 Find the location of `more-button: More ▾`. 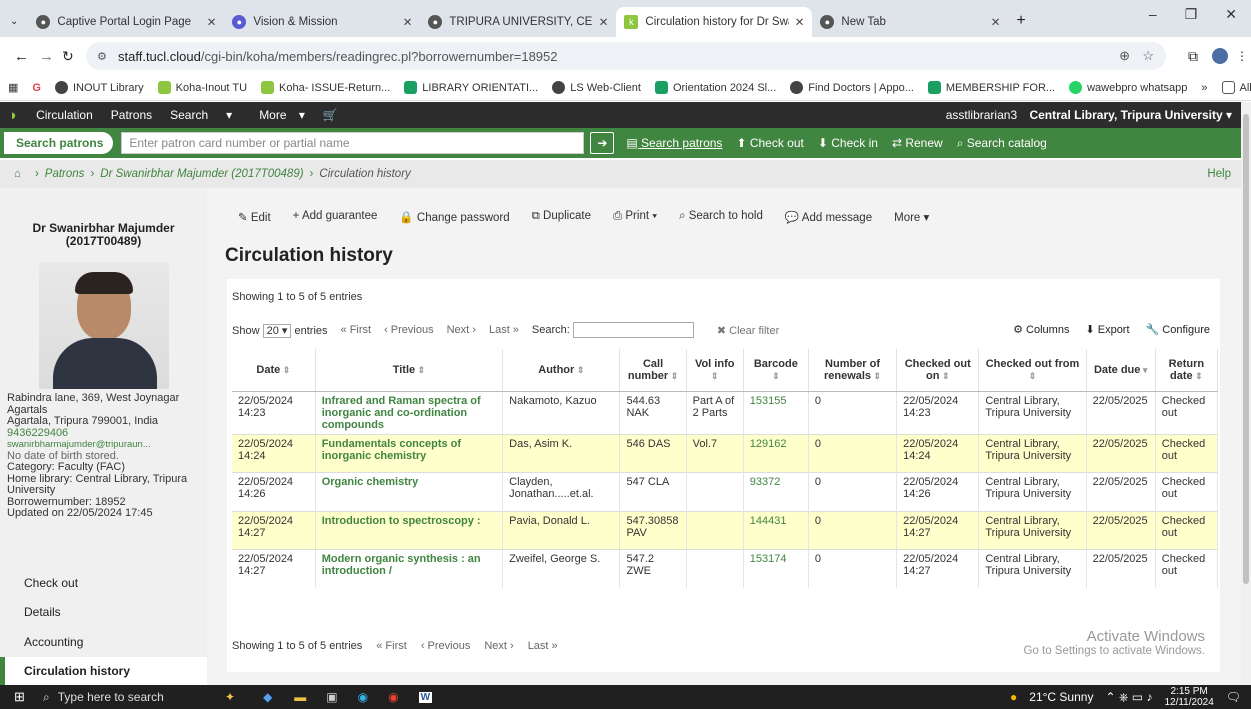

more-button: More ▾ is located at coordinates (911, 217).